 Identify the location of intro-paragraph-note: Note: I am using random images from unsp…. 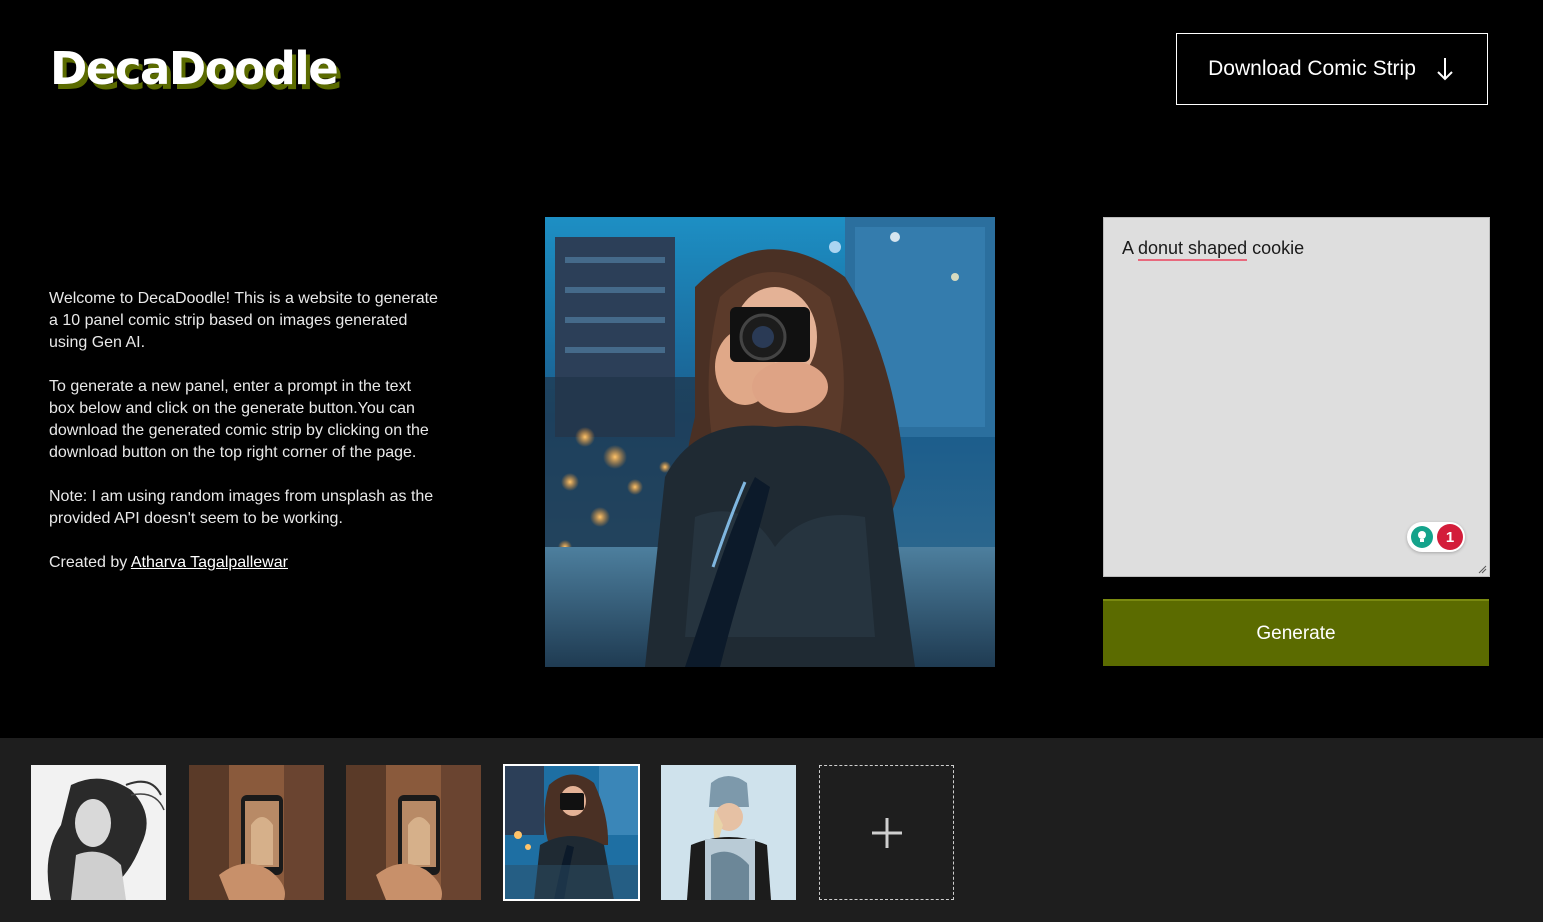
(241, 507).